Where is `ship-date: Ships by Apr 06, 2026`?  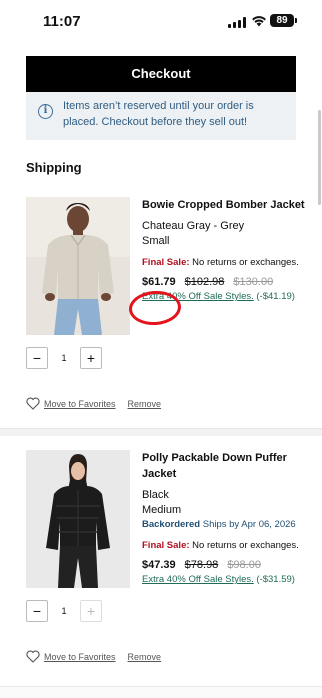
ship-date: Ships by Apr 06, 2026 is located at coordinates (249, 524).